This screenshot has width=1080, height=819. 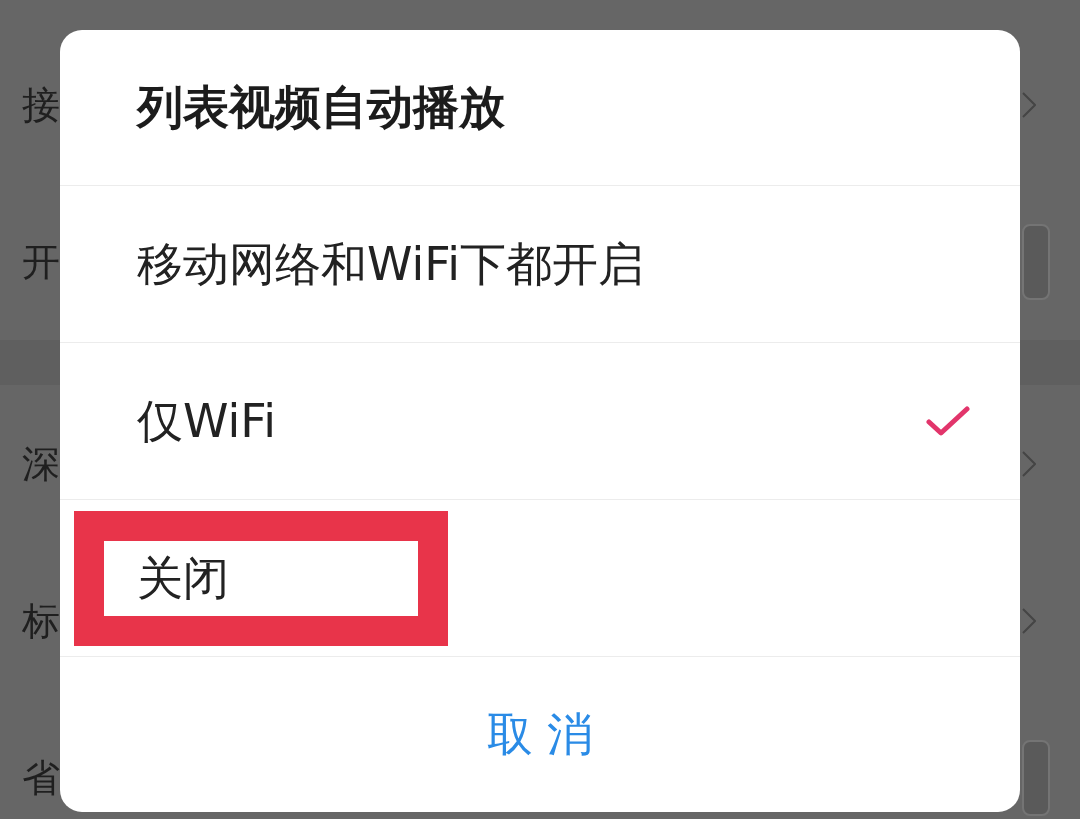 What do you see at coordinates (321, 107) in the screenshot?
I see `dialog-title: 列表视频自动播放` at bounding box center [321, 107].